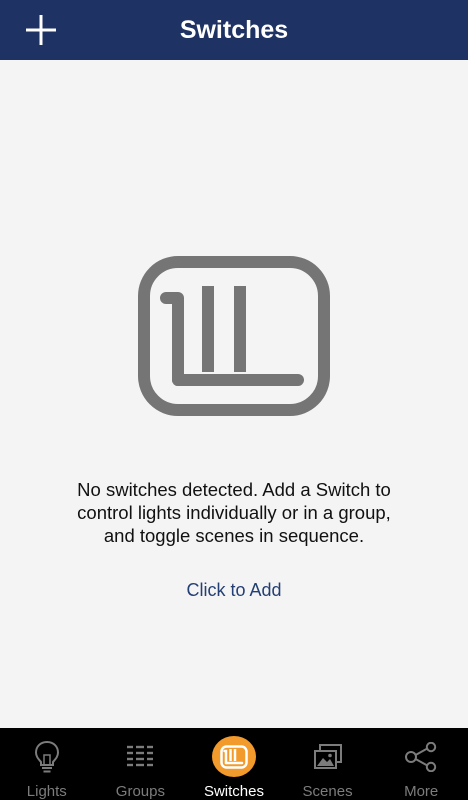 This screenshot has height=800, width=468. I want to click on tab-groups: Groups, so click(141, 764).